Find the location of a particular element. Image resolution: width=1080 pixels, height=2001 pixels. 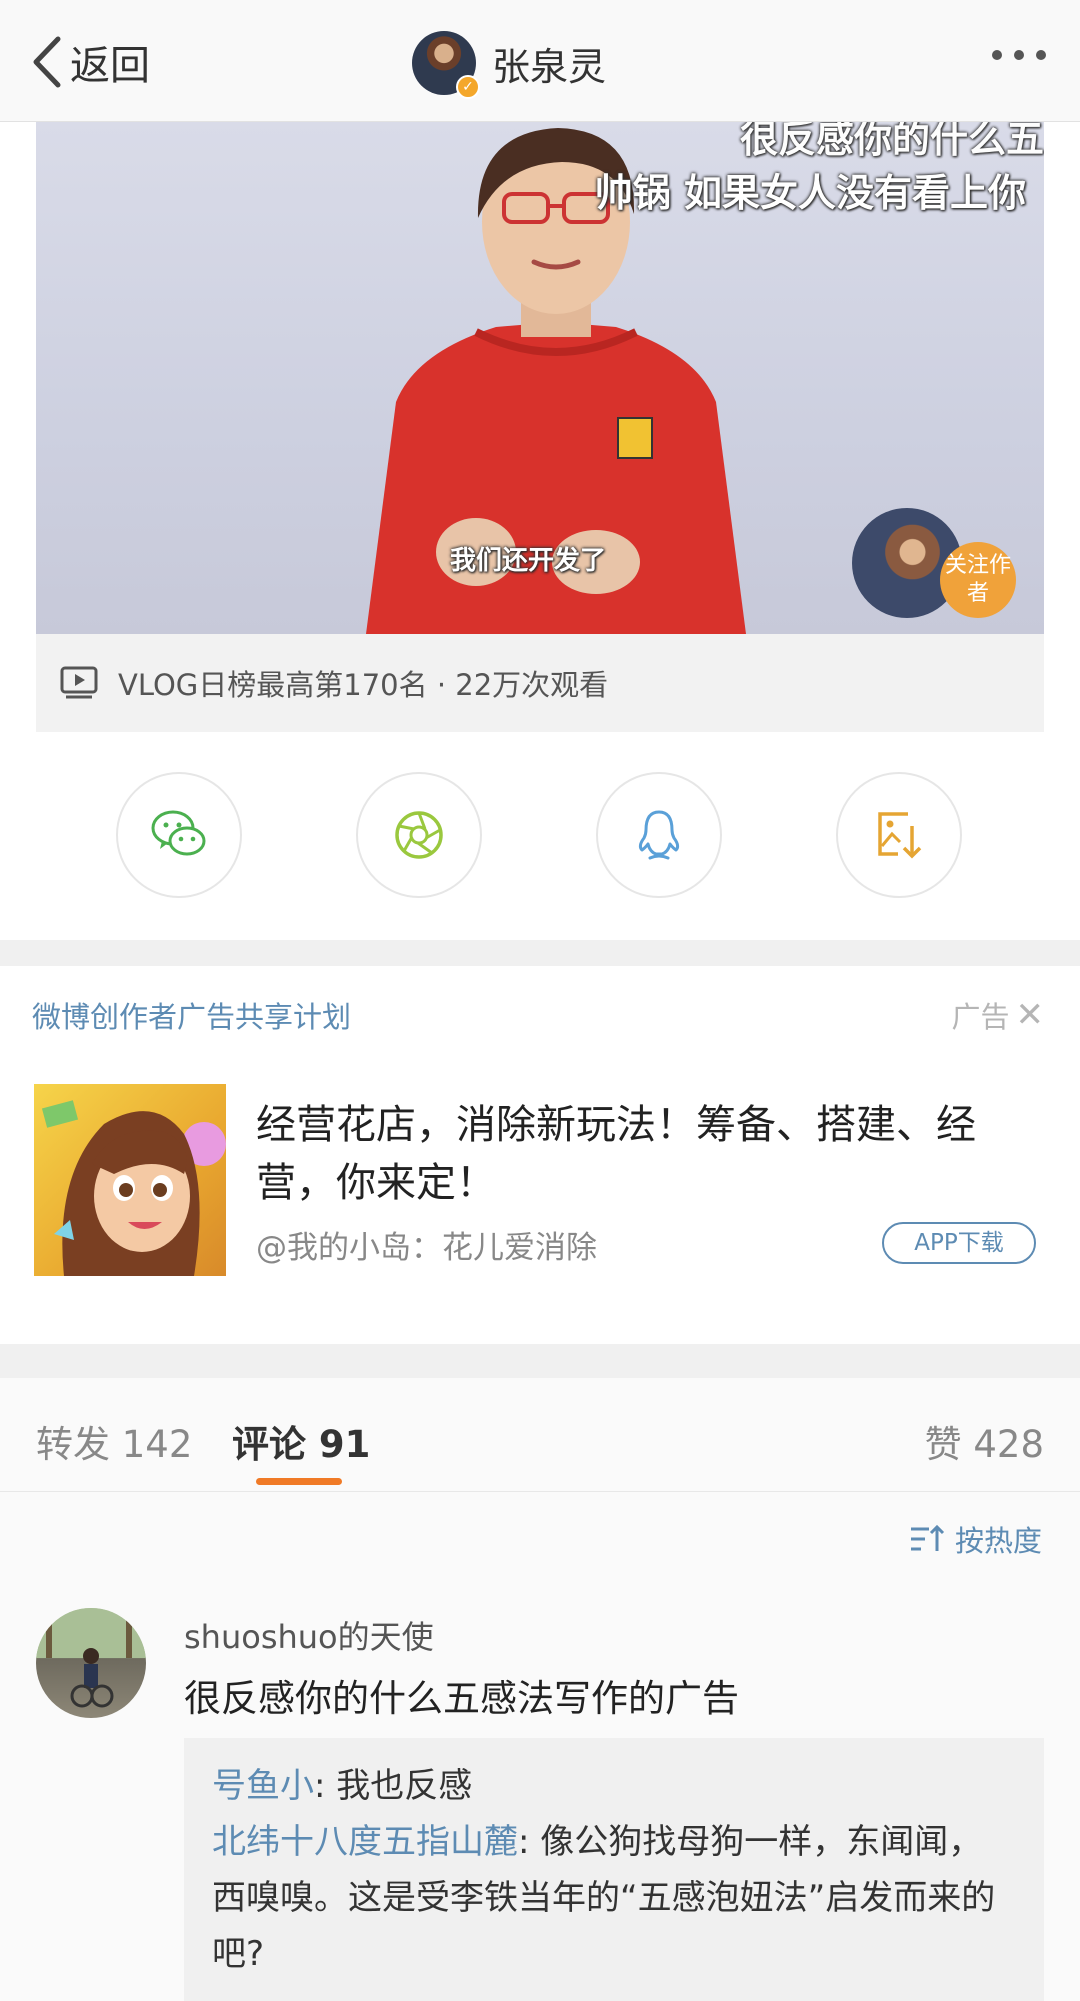

ad-thumbnail is located at coordinates (130, 1180).